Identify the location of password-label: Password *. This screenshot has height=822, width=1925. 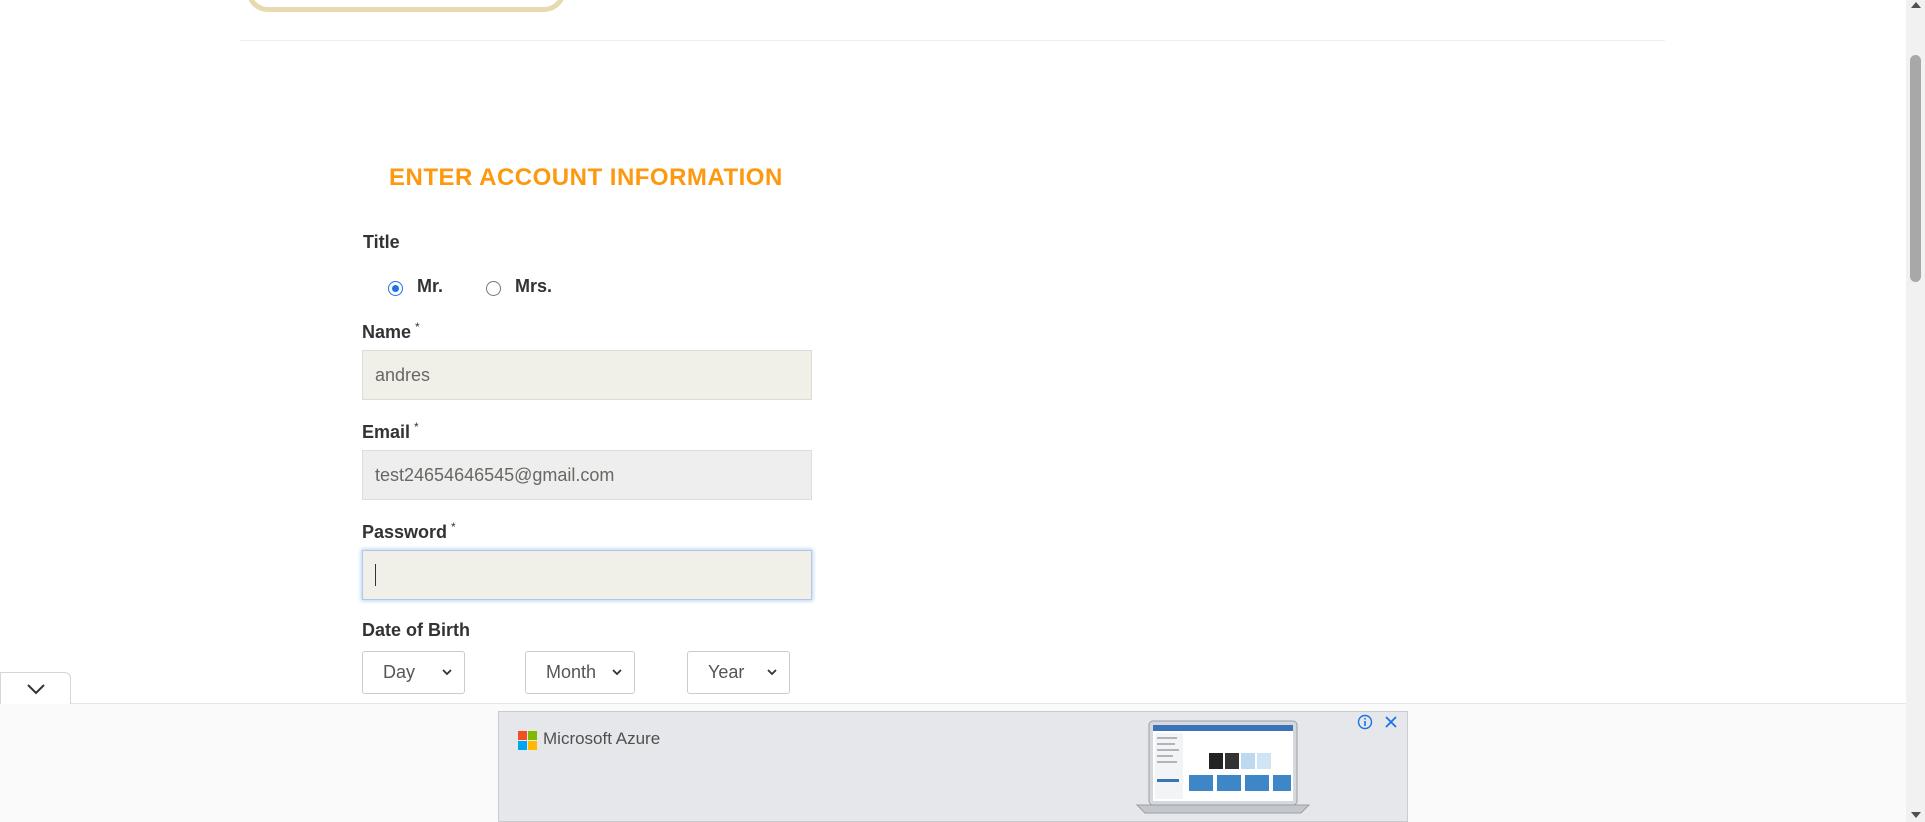
(409, 531).